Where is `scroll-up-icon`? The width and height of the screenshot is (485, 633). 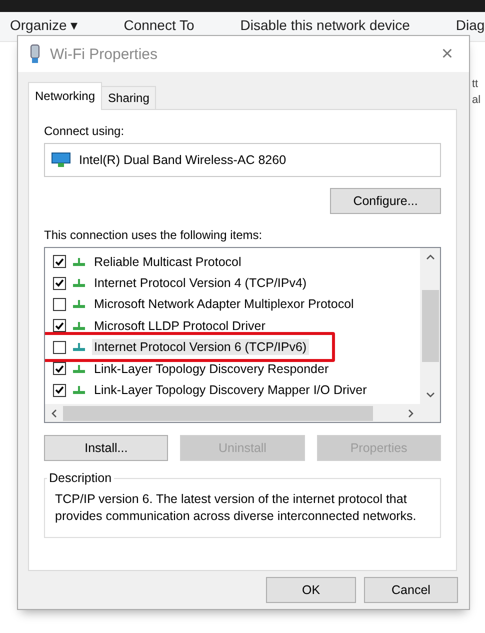 scroll-up-icon is located at coordinates (430, 257).